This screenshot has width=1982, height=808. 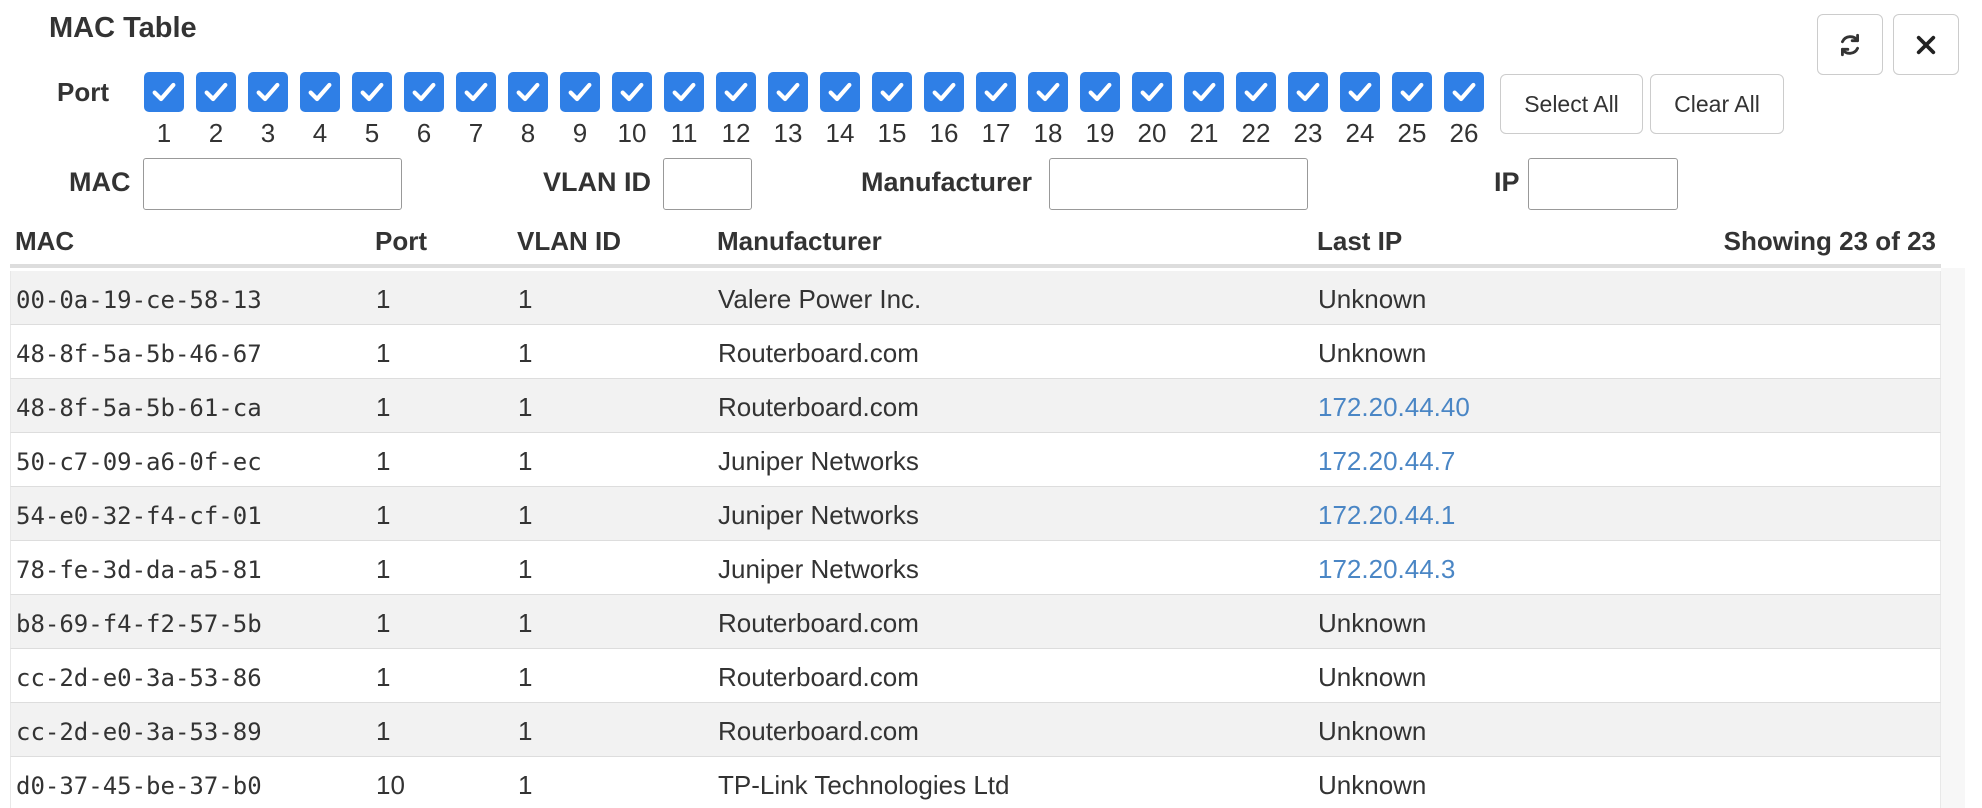 I want to click on port-checkbox-19: 19, so click(x=1100, y=110).